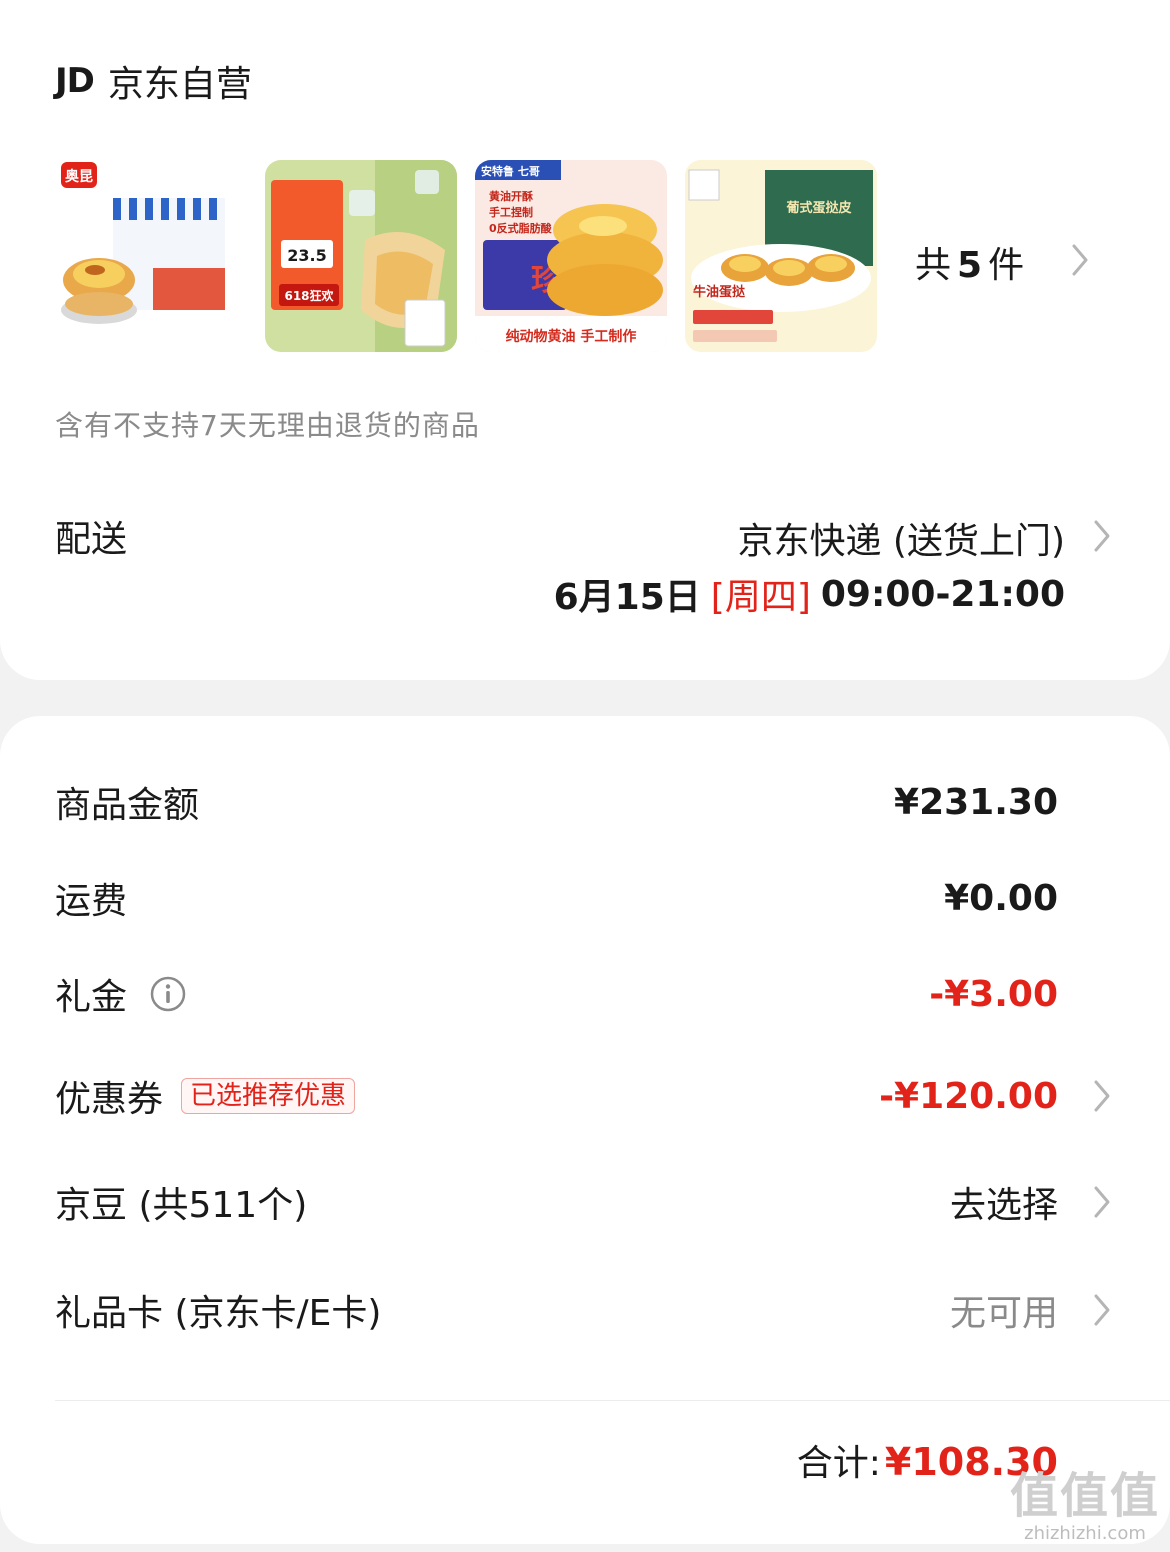 This screenshot has width=1170, height=1552. I want to click on summary-row-jd-beans: 京豆 (共511个) 去选择, so click(612, 1202).